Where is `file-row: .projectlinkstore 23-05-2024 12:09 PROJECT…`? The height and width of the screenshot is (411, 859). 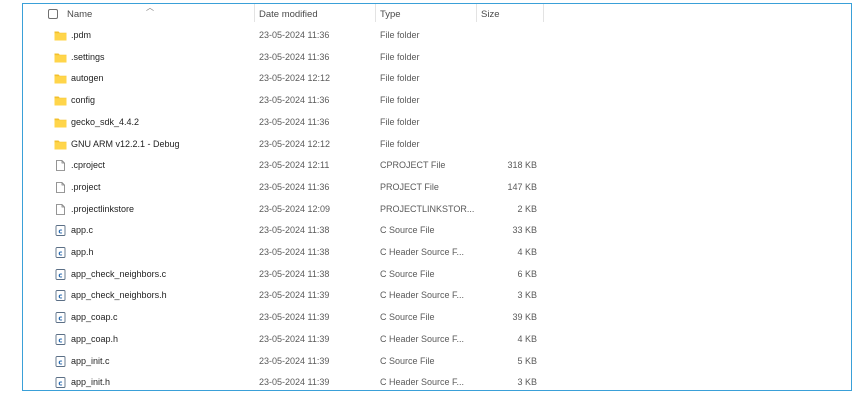
file-row: .projectlinkstore 23-05-2024 12:09 PROJECT… is located at coordinates (437, 210).